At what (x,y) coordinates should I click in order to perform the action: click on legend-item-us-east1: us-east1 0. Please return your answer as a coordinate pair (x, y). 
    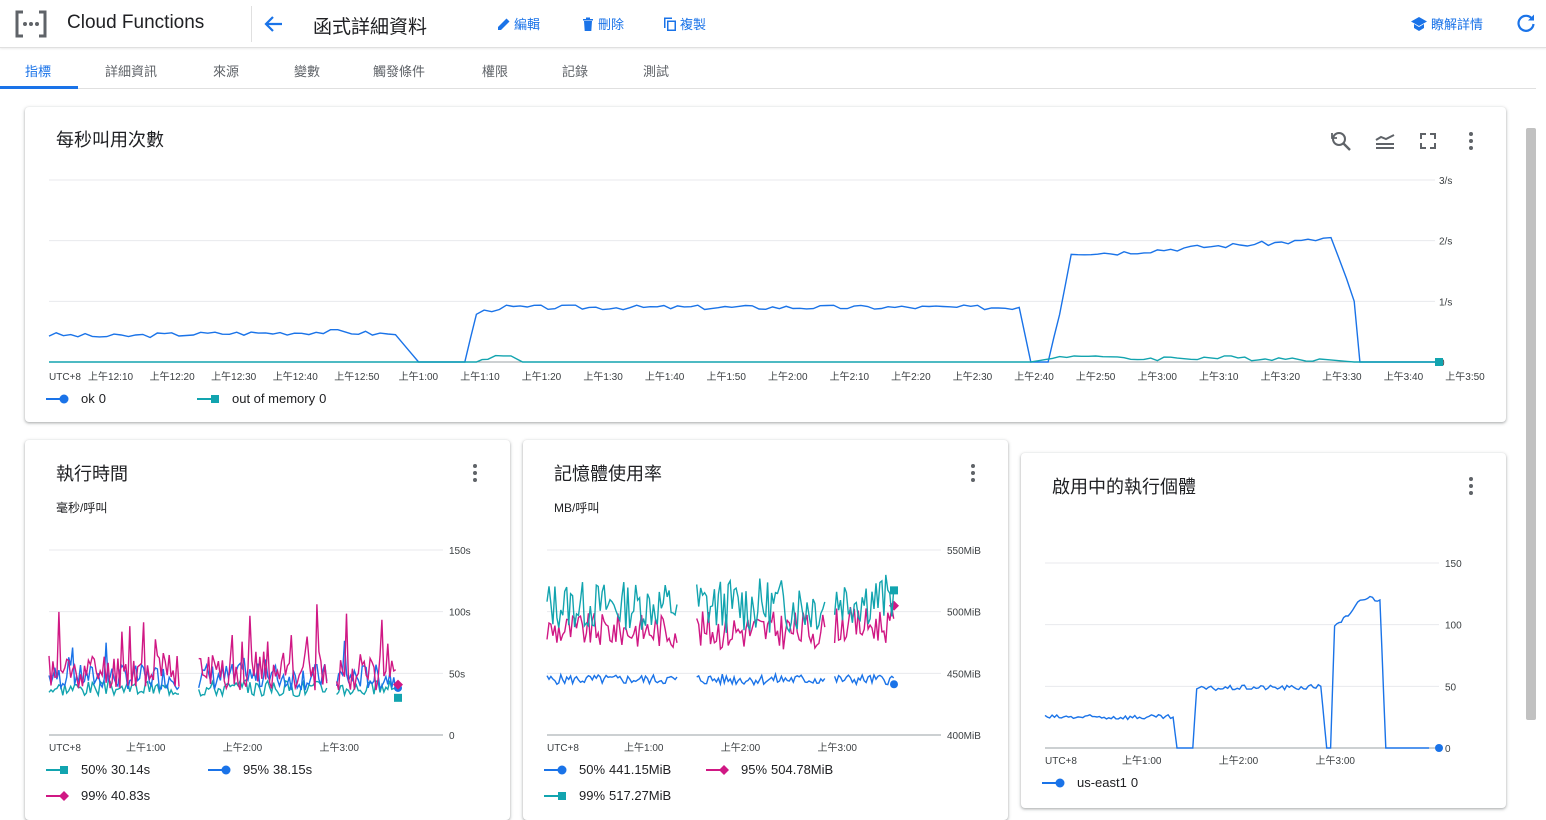
    Looking at the image, I should click on (1089, 782).